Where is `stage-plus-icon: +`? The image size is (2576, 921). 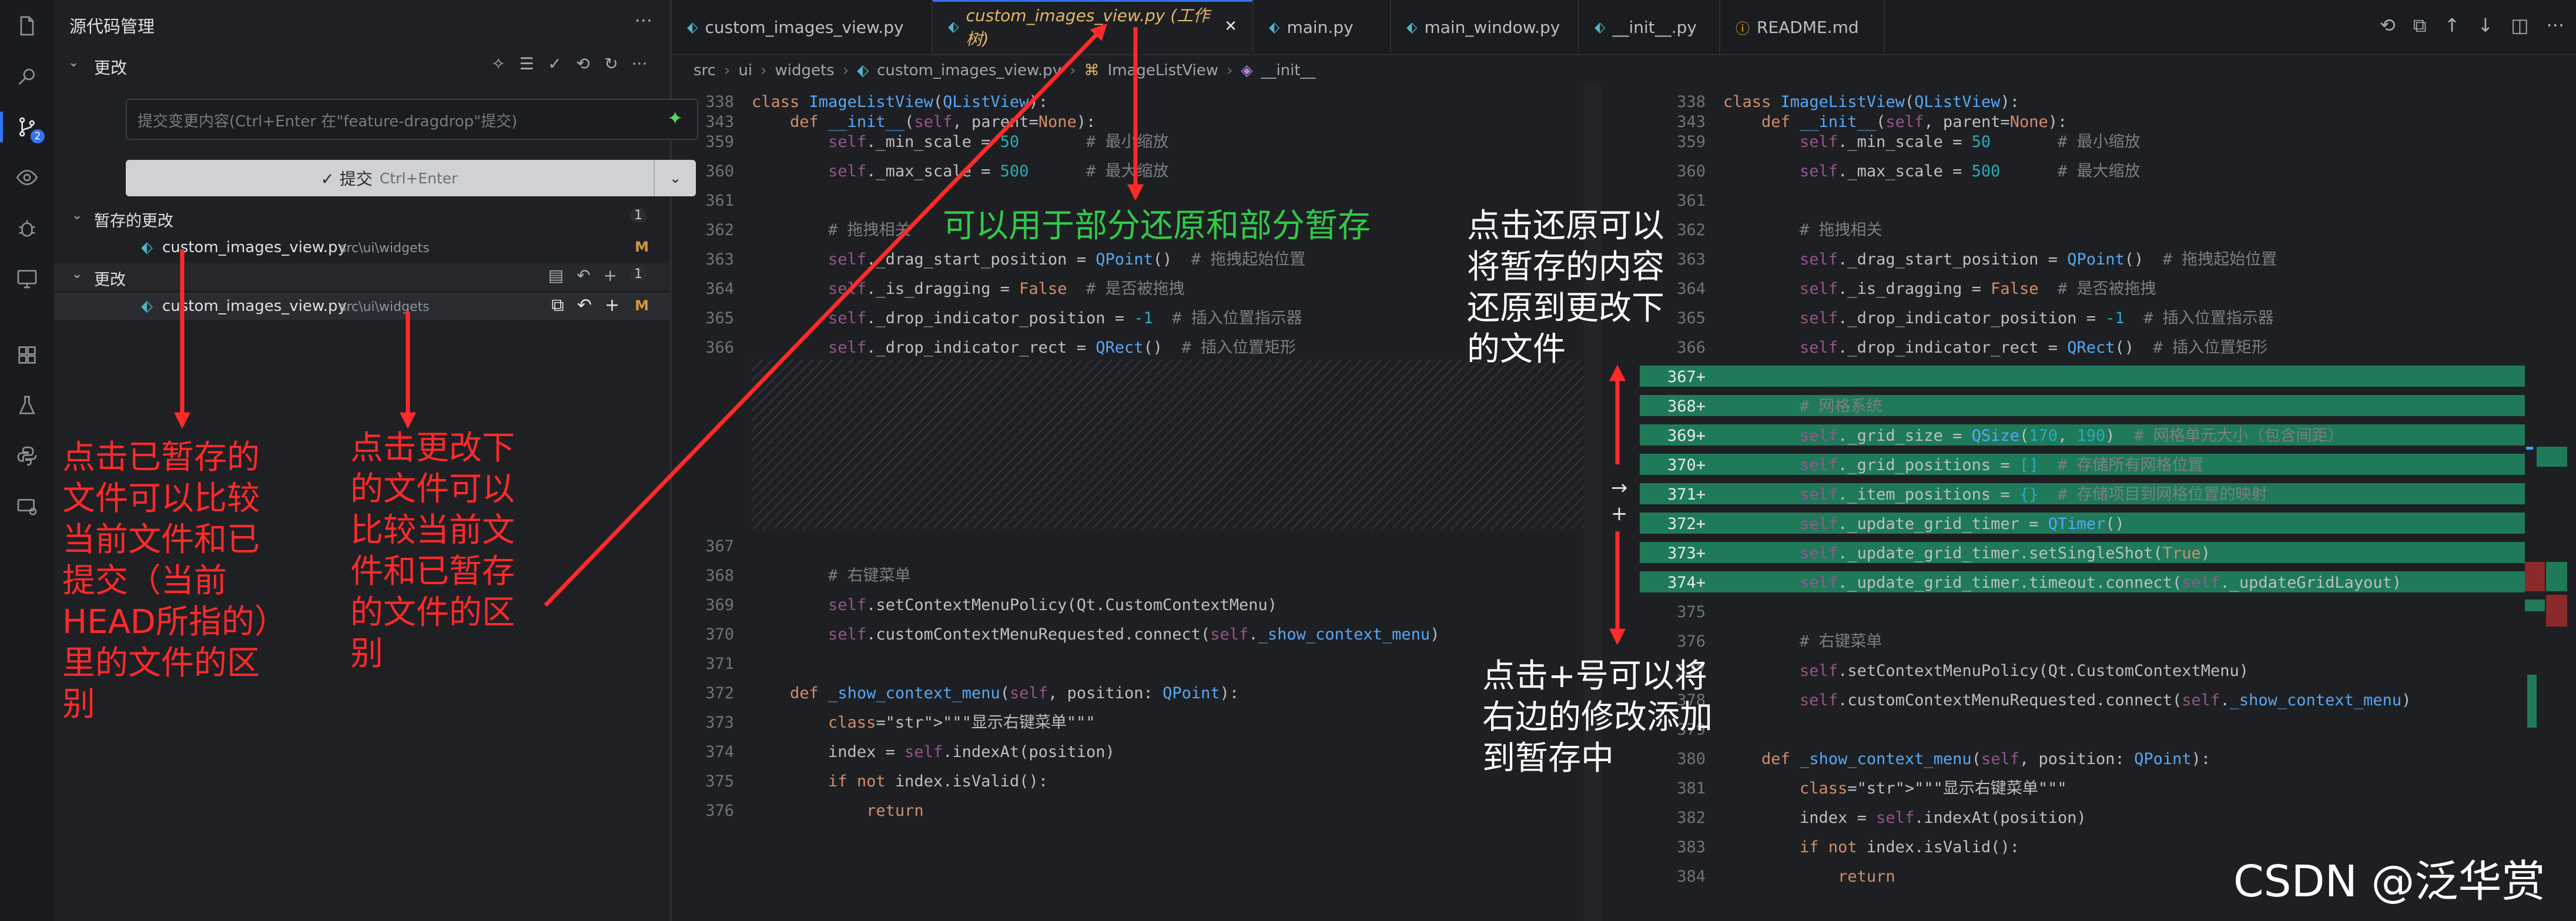
stage-plus-icon: + is located at coordinates (1619, 514).